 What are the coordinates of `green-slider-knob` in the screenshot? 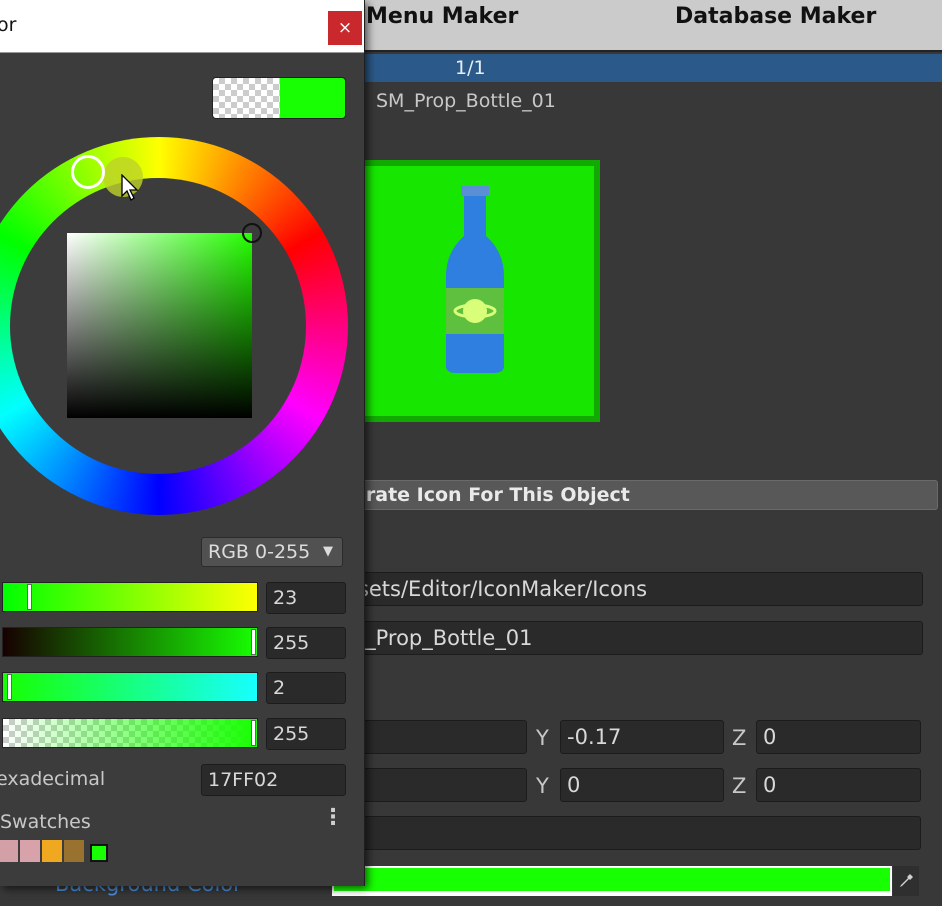 It's located at (253, 642).